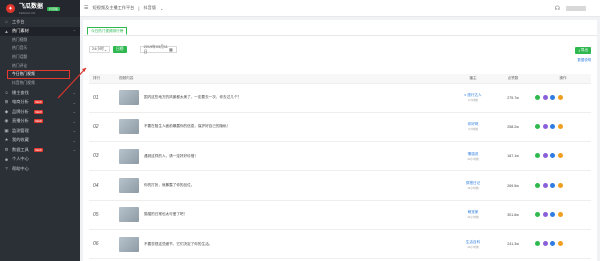 This screenshot has height=261, width=600. I want to click on video-title: 不要在陌生人面前暴露你的信息，保护好自己的隐私！, so click(187, 126).